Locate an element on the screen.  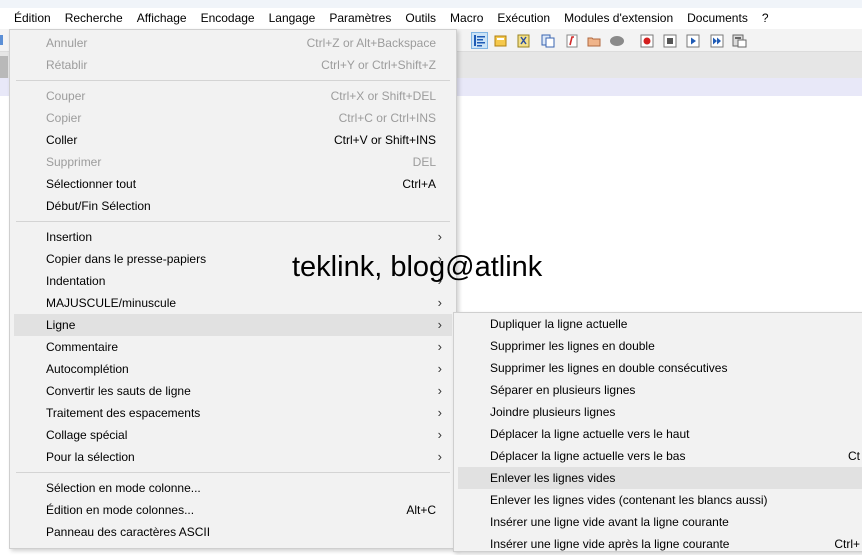
menu-item-selectionner-tout: Sélectionner tout Ctrl+A is located at coordinates (233, 184).